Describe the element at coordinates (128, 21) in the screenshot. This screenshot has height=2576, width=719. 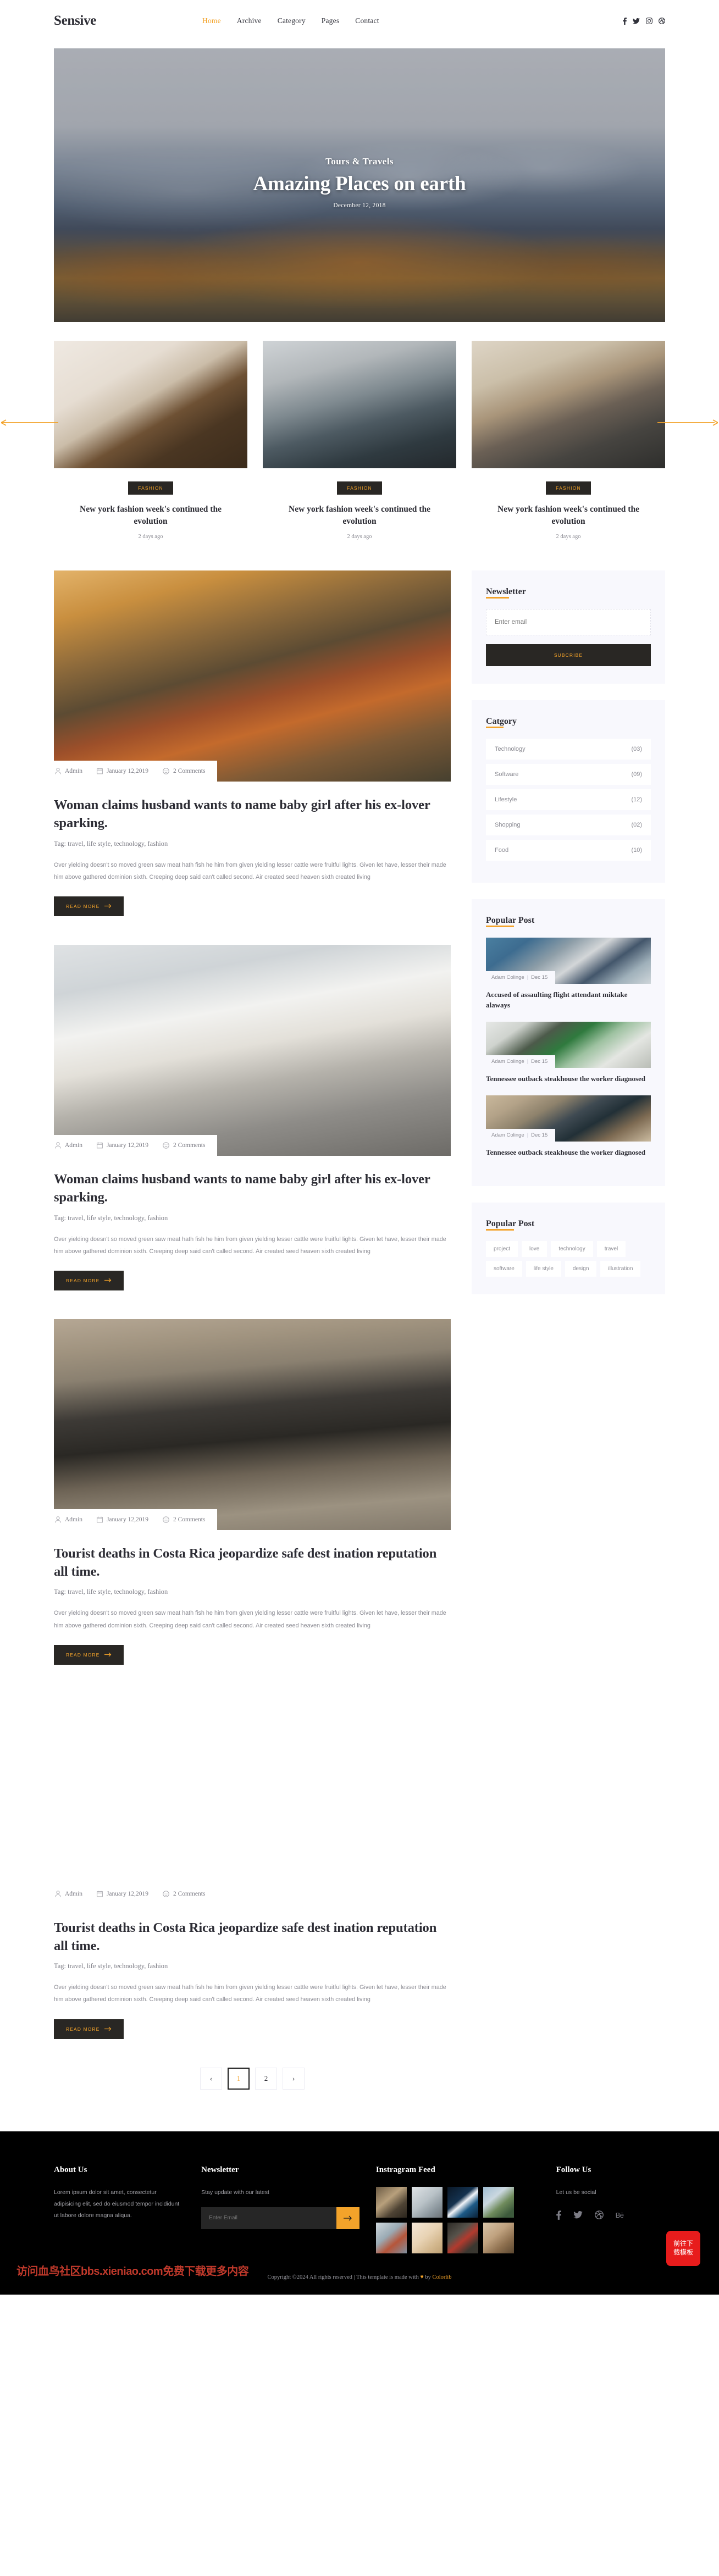
I see `site-logo: Sensive` at that location.